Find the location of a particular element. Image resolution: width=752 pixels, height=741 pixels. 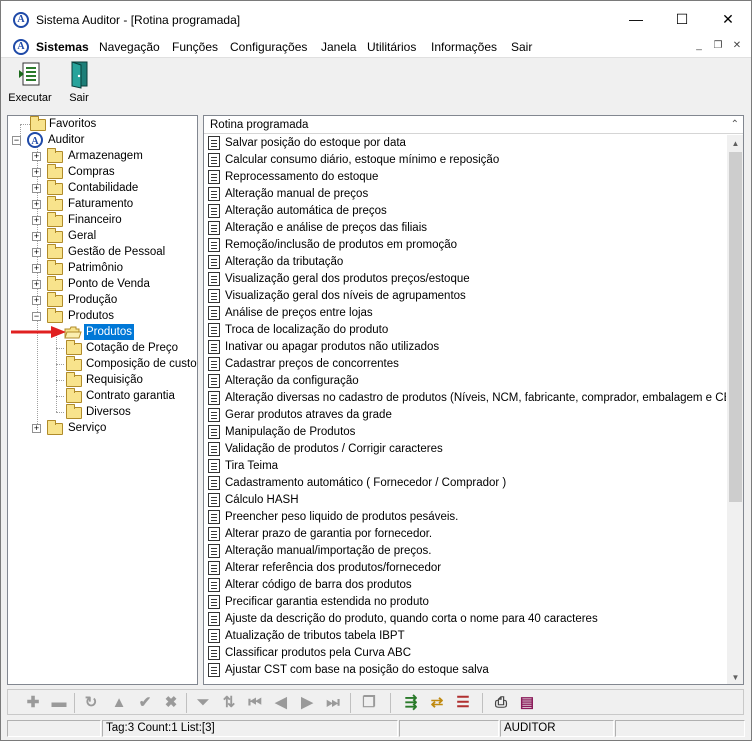

scroll-thumb is located at coordinates (735, 327).